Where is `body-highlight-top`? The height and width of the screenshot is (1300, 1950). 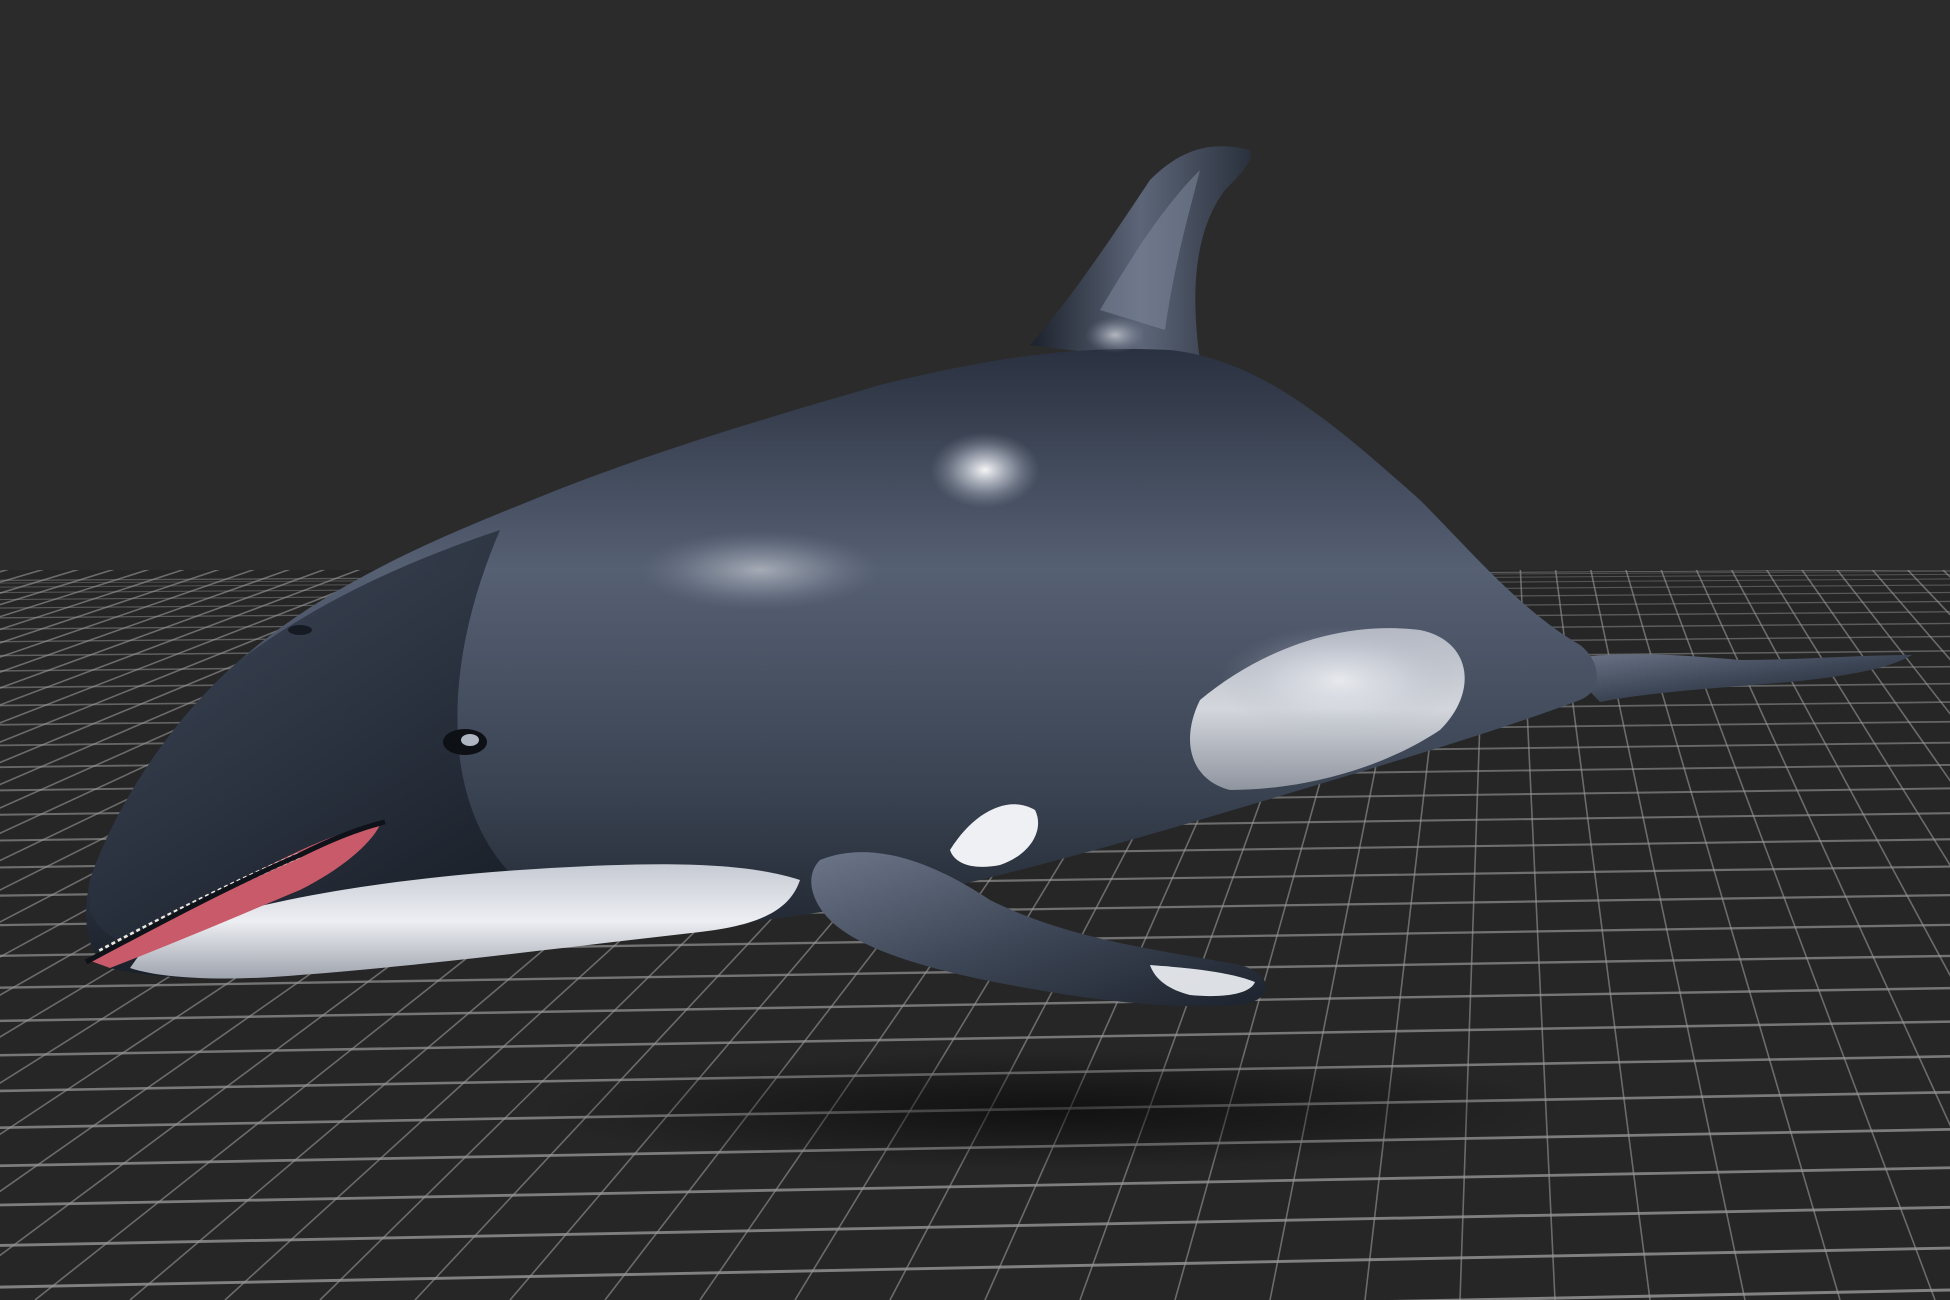 body-highlight-top is located at coordinates (985, 470).